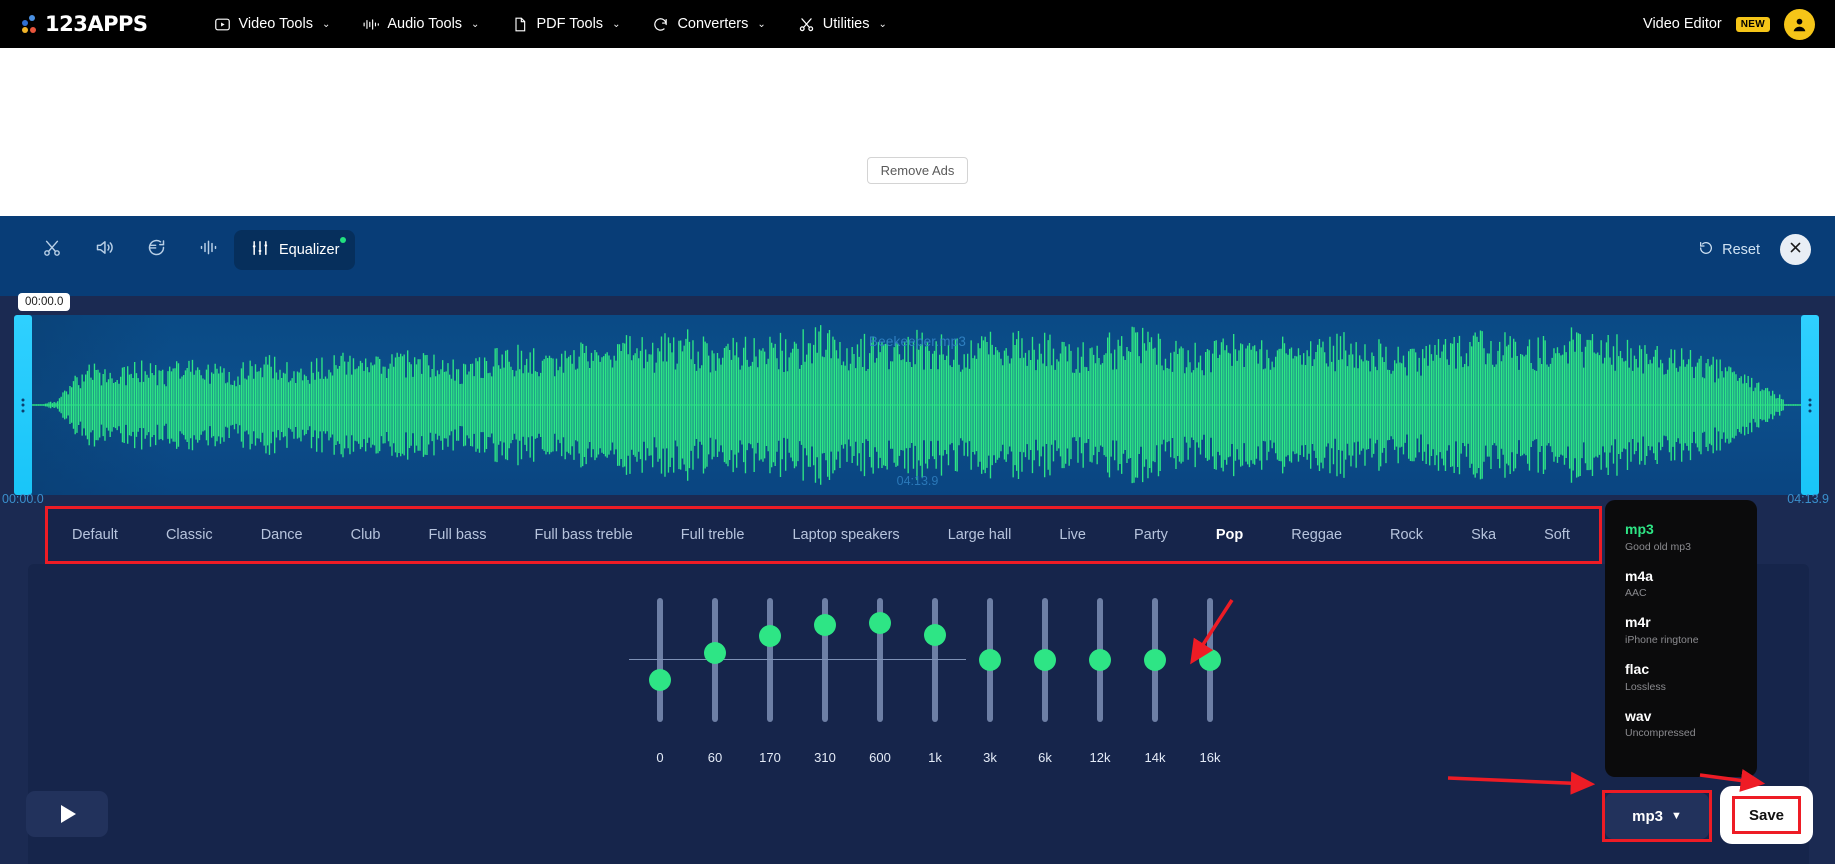 This screenshot has height=864, width=1835. I want to click on eq-band-16k: 16k, so click(1210, 681).